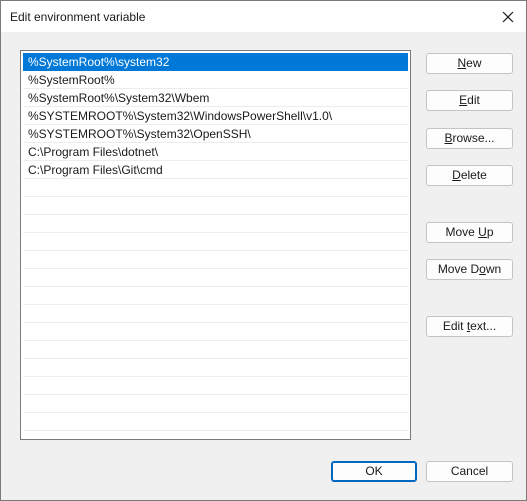  What do you see at coordinates (469, 232) in the screenshot?
I see `move-up-button: Move Up` at bounding box center [469, 232].